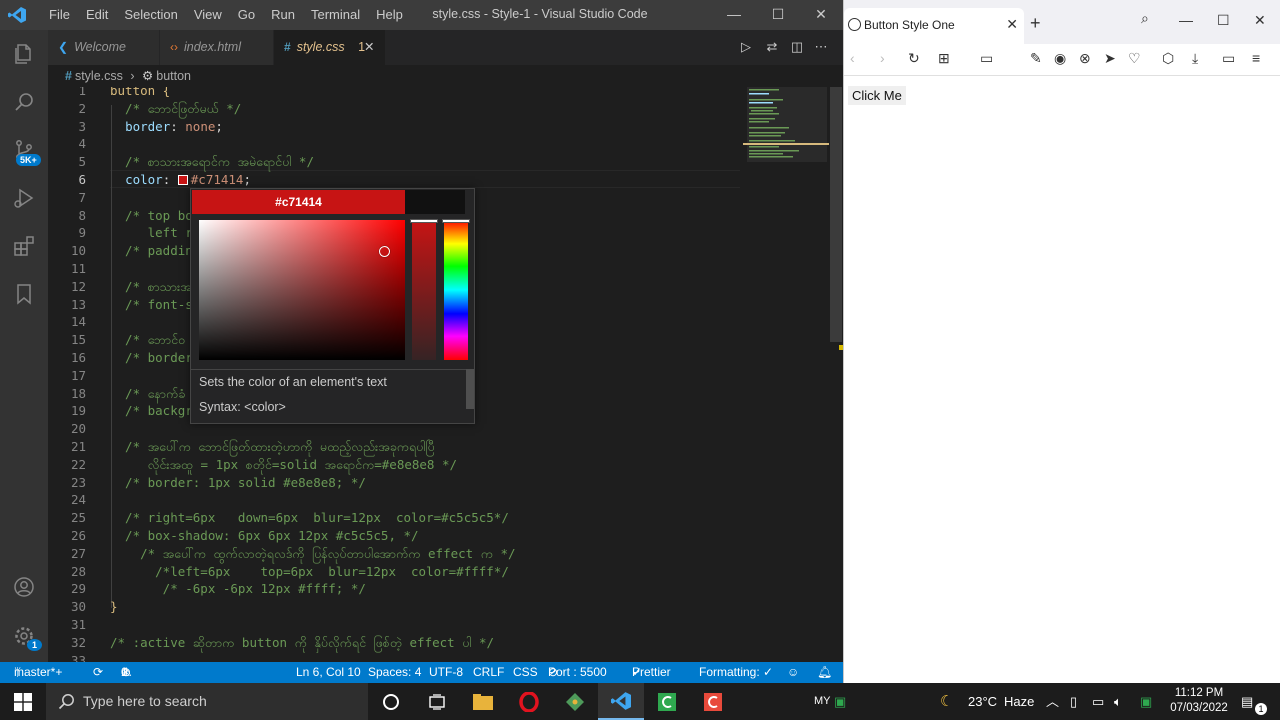  I want to click on code-line: /* border: 1px solid #e8e8e8; */, so click(238, 483).